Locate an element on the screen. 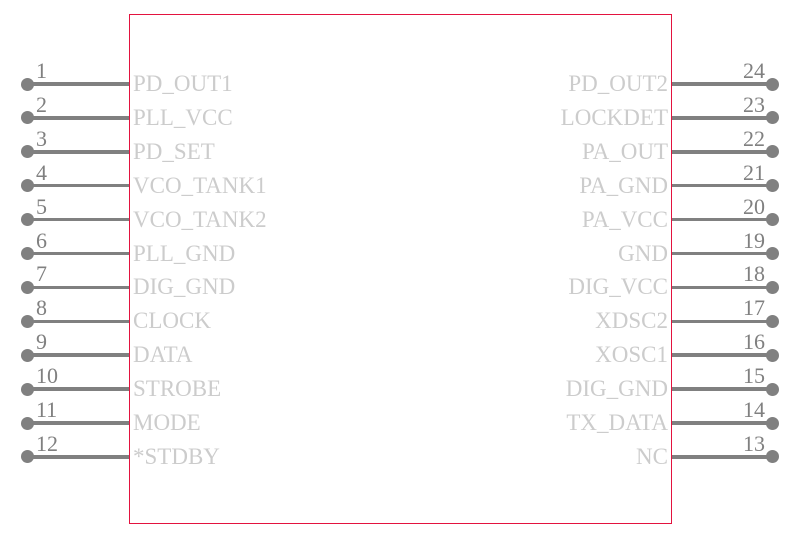  pin-label: LOCKDET is located at coordinates (614, 117).